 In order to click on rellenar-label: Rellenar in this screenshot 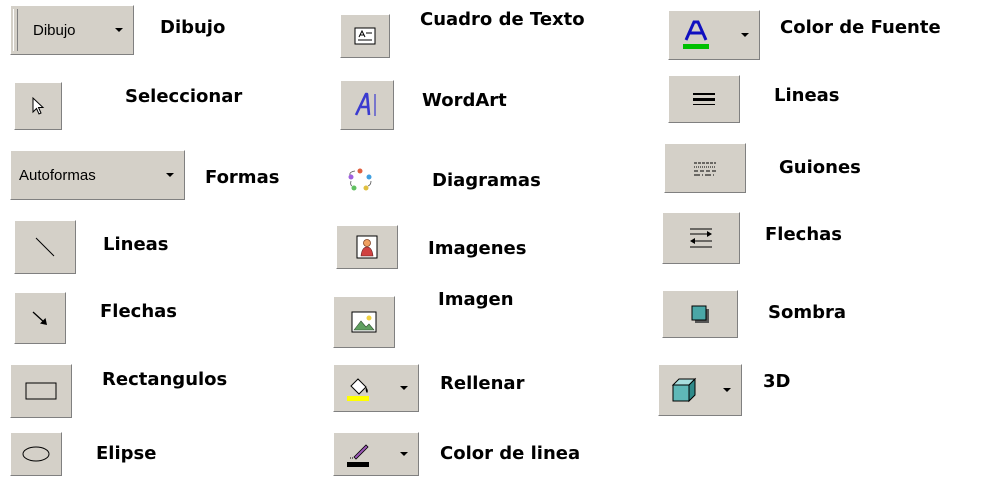, I will do `click(482, 383)`.